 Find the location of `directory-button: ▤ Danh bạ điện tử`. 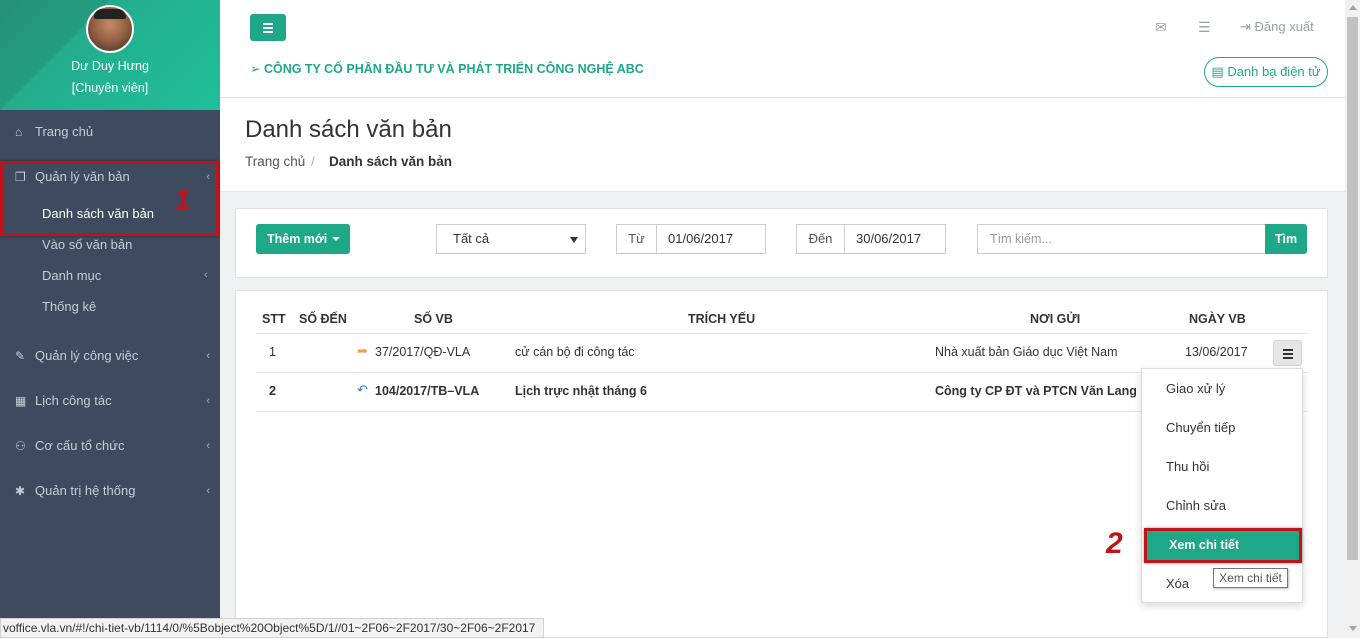

directory-button: ▤ Danh bạ điện tử is located at coordinates (1266, 72).